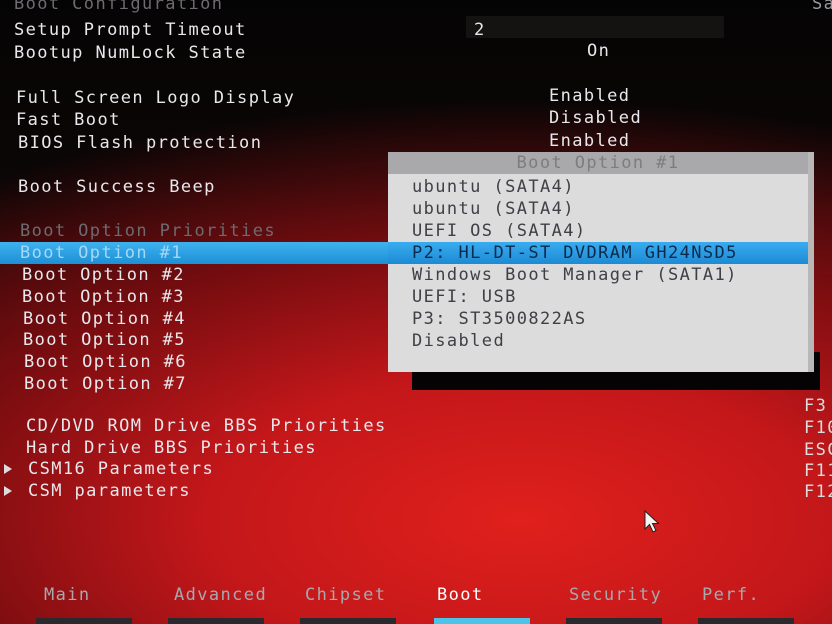 The image size is (832, 624). What do you see at coordinates (104, 340) in the screenshot?
I see `boot-option-5: Boot Option #5` at bounding box center [104, 340].